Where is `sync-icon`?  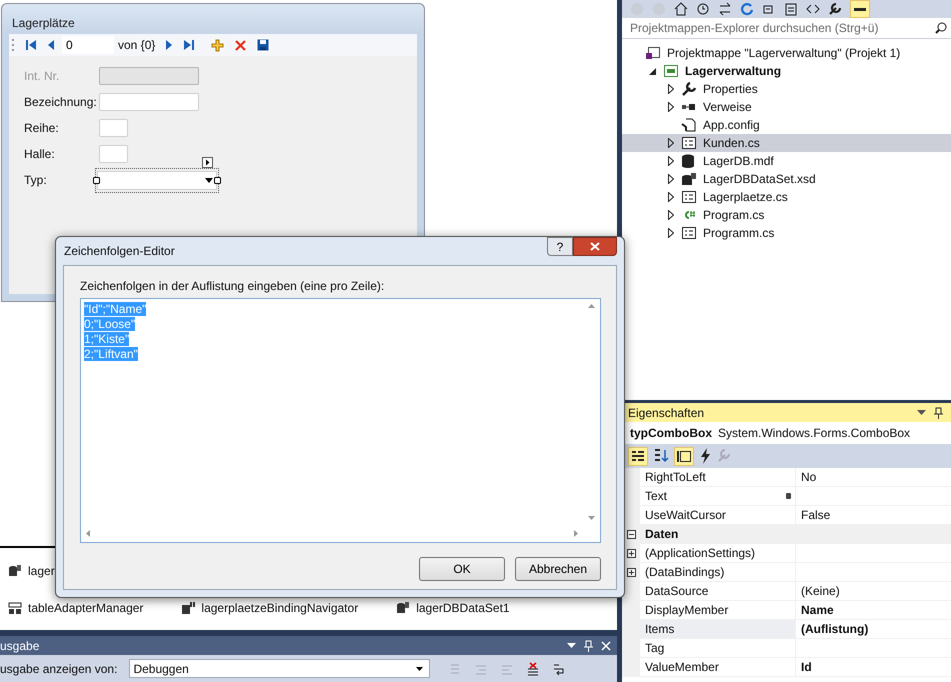 sync-icon is located at coordinates (725, 9).